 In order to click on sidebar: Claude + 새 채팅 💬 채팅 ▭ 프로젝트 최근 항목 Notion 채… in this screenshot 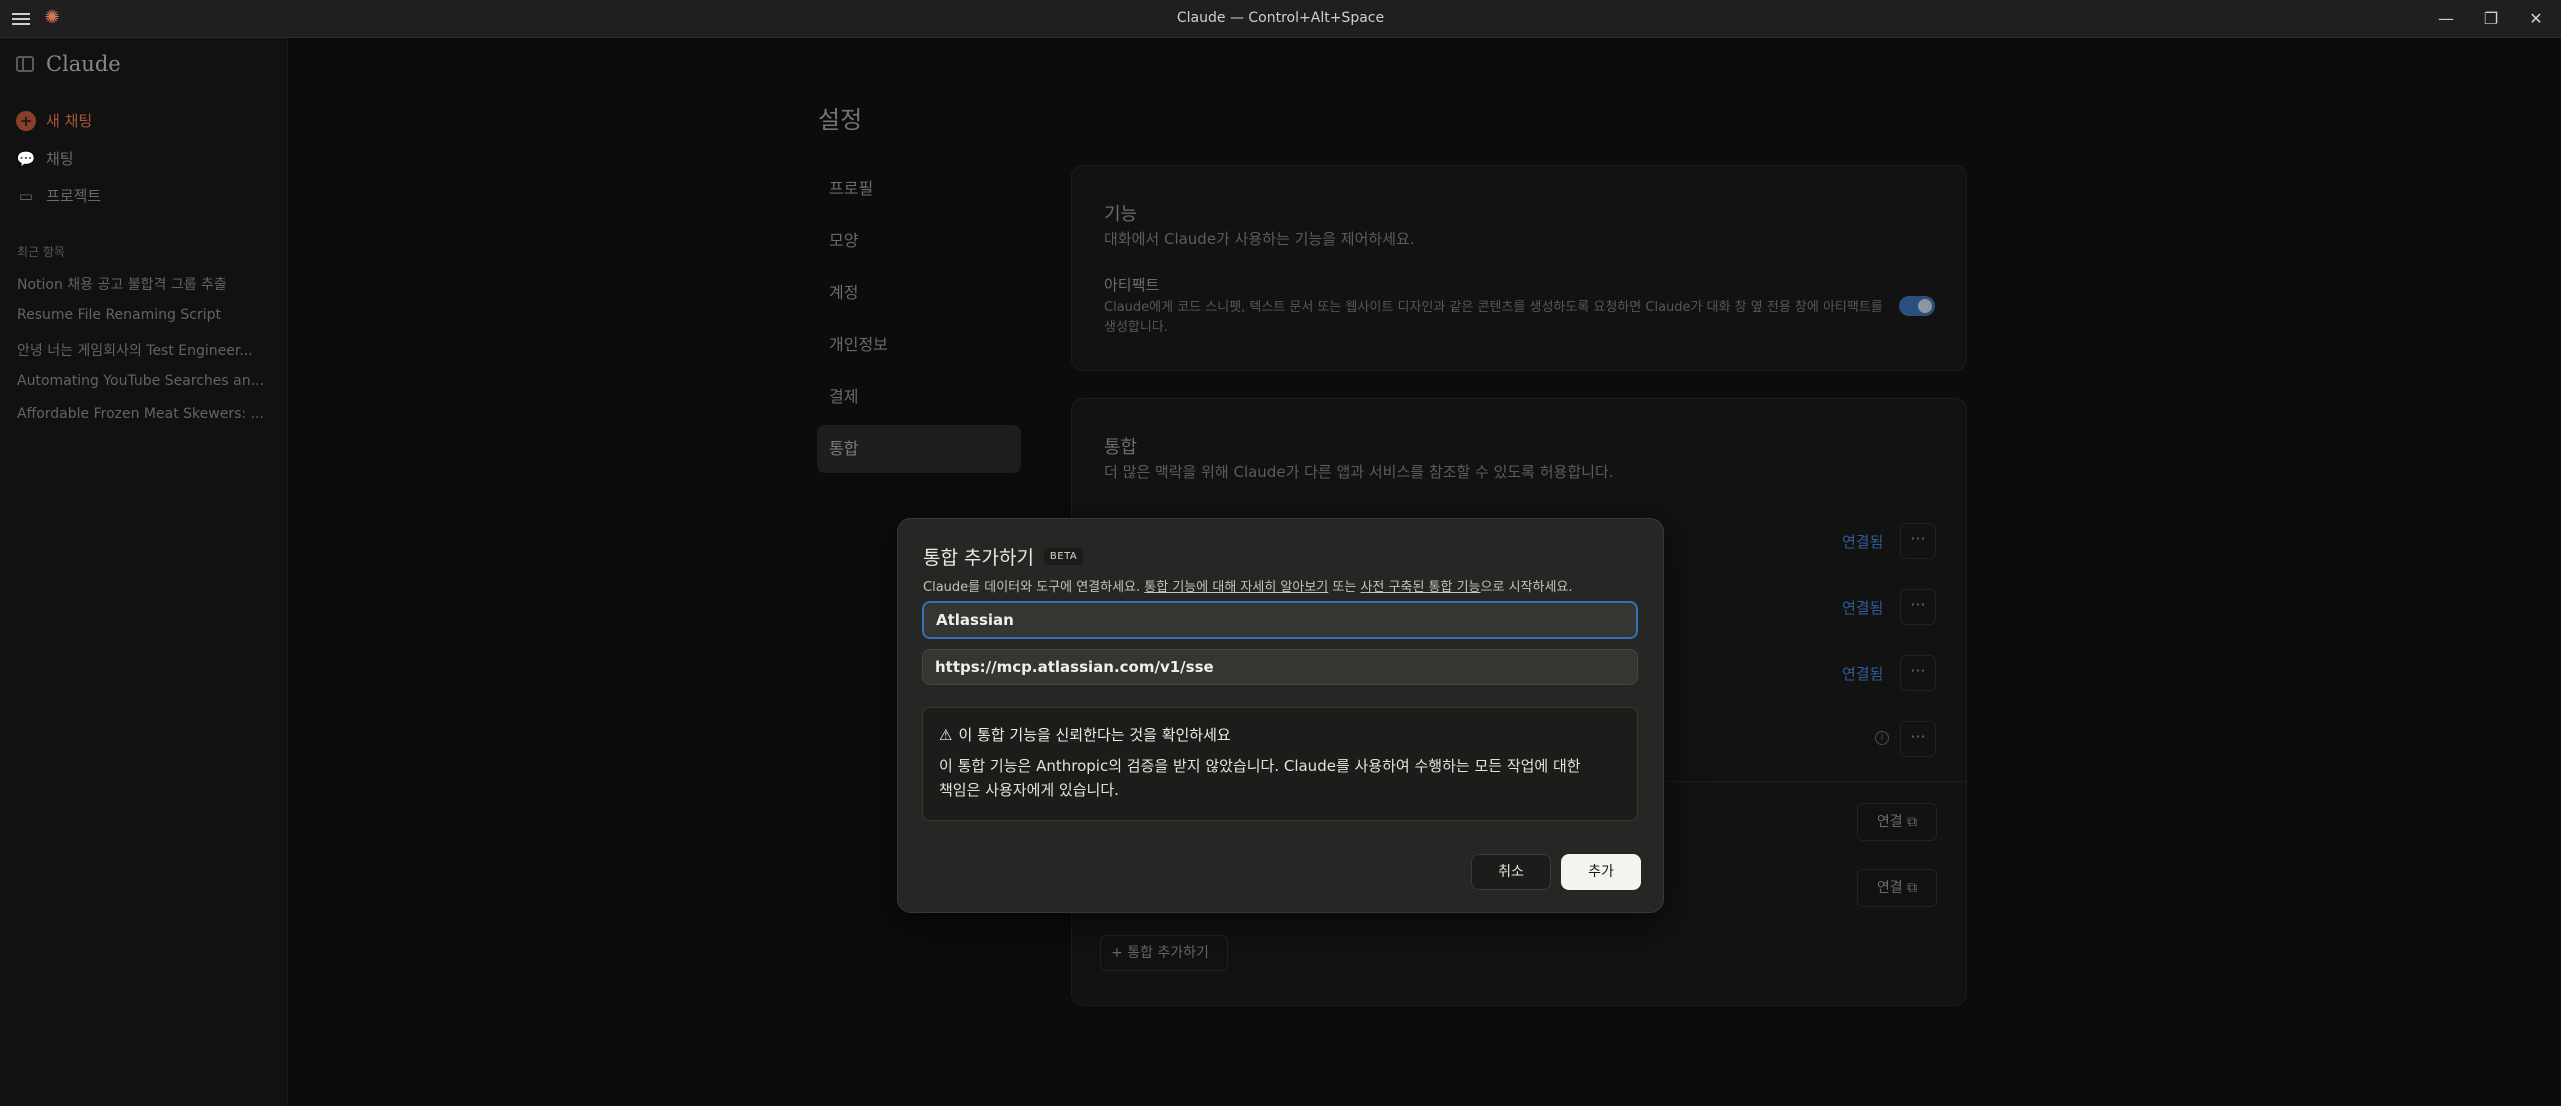, I will do `click(144, 572)`.